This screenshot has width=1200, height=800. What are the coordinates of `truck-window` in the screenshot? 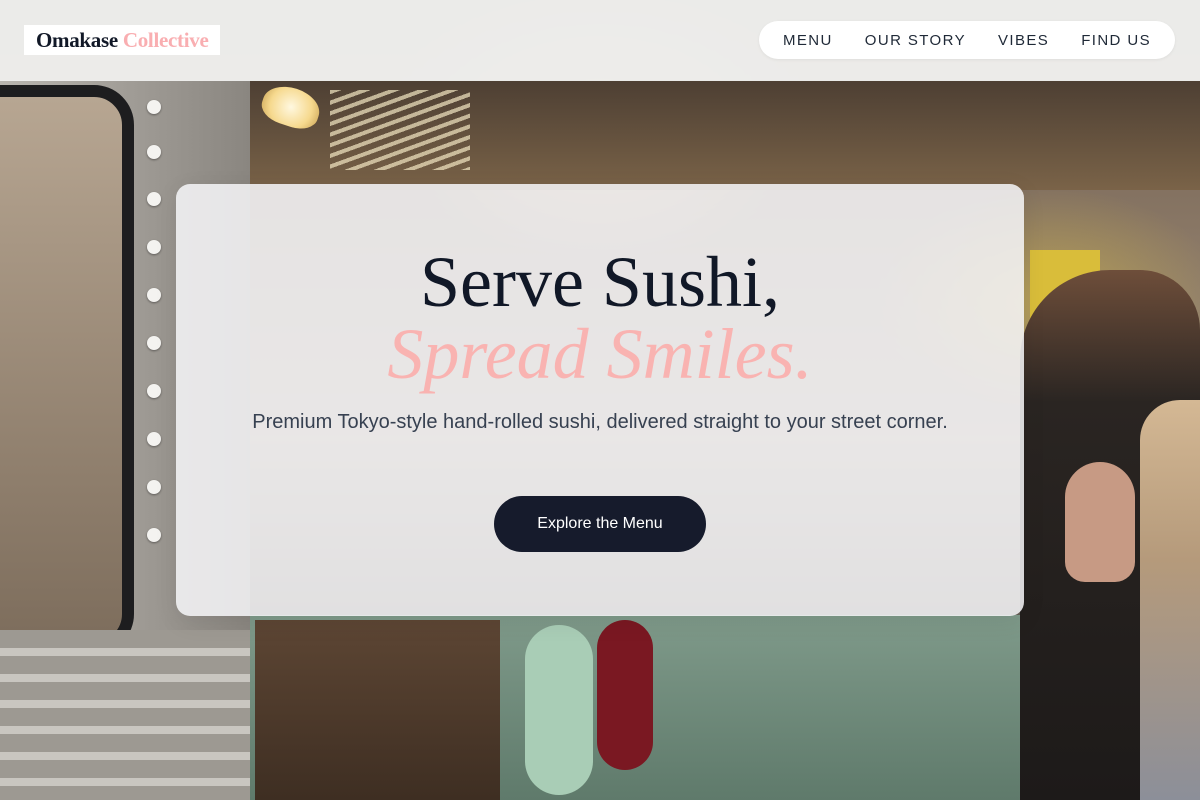 It's located at (67, 369).